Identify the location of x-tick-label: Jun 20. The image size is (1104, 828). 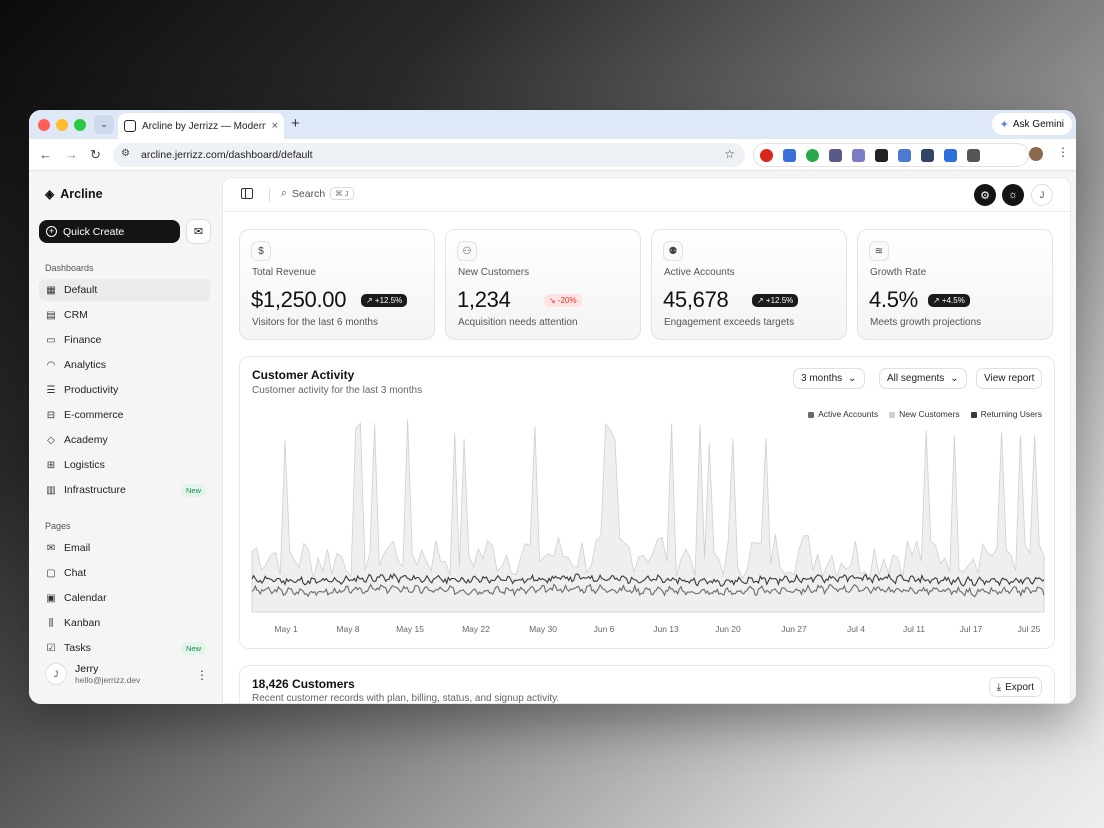
(728, 629).